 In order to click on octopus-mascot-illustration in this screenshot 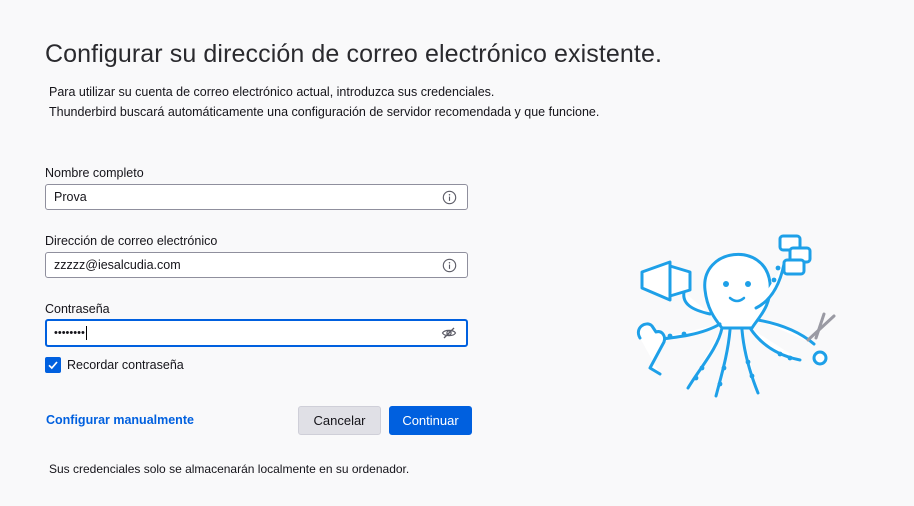, I will do `click(736, 316)`.